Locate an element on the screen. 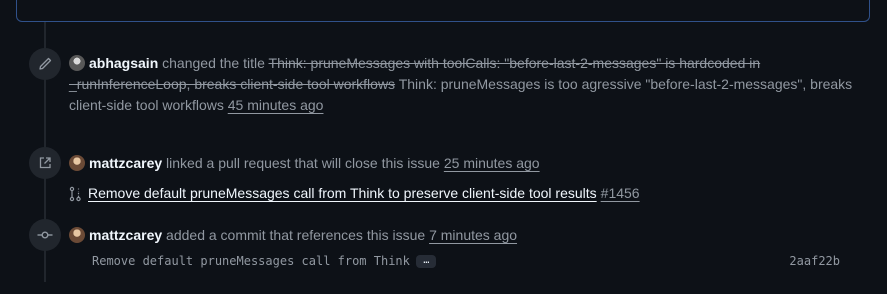  timestamp-link: 45 minutes ago is located at coordinates (276, 105).